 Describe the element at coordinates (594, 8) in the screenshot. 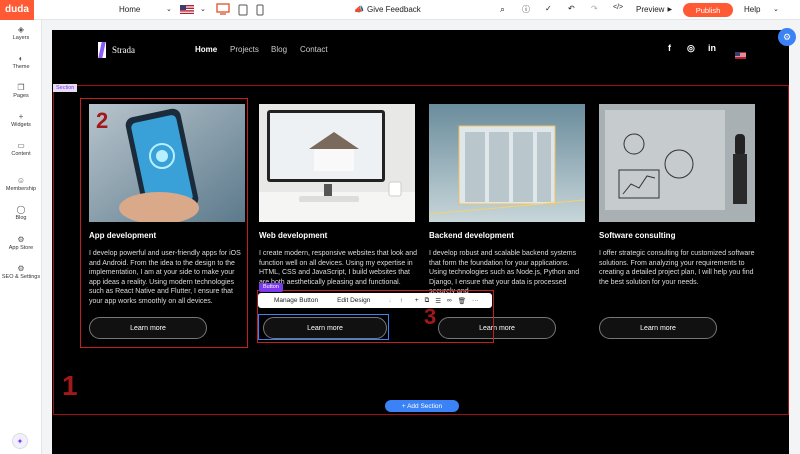

I see `redo-icon: ↷` at that location.